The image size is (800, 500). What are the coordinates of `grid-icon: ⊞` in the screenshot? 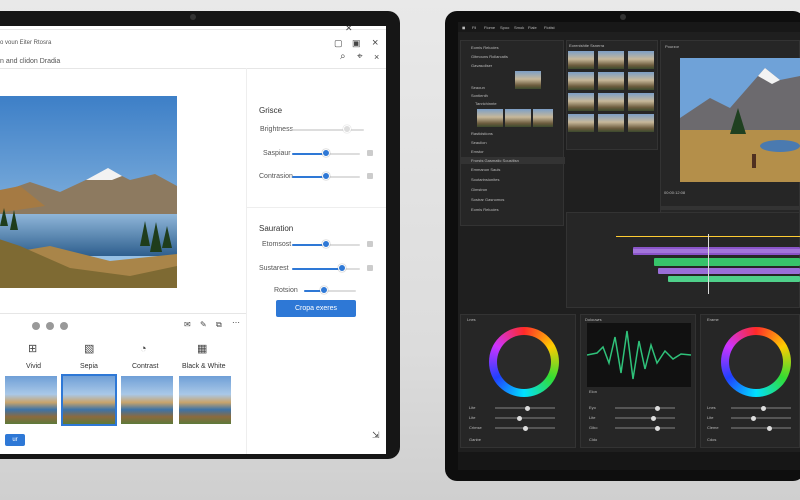 It's located at (32, 349).